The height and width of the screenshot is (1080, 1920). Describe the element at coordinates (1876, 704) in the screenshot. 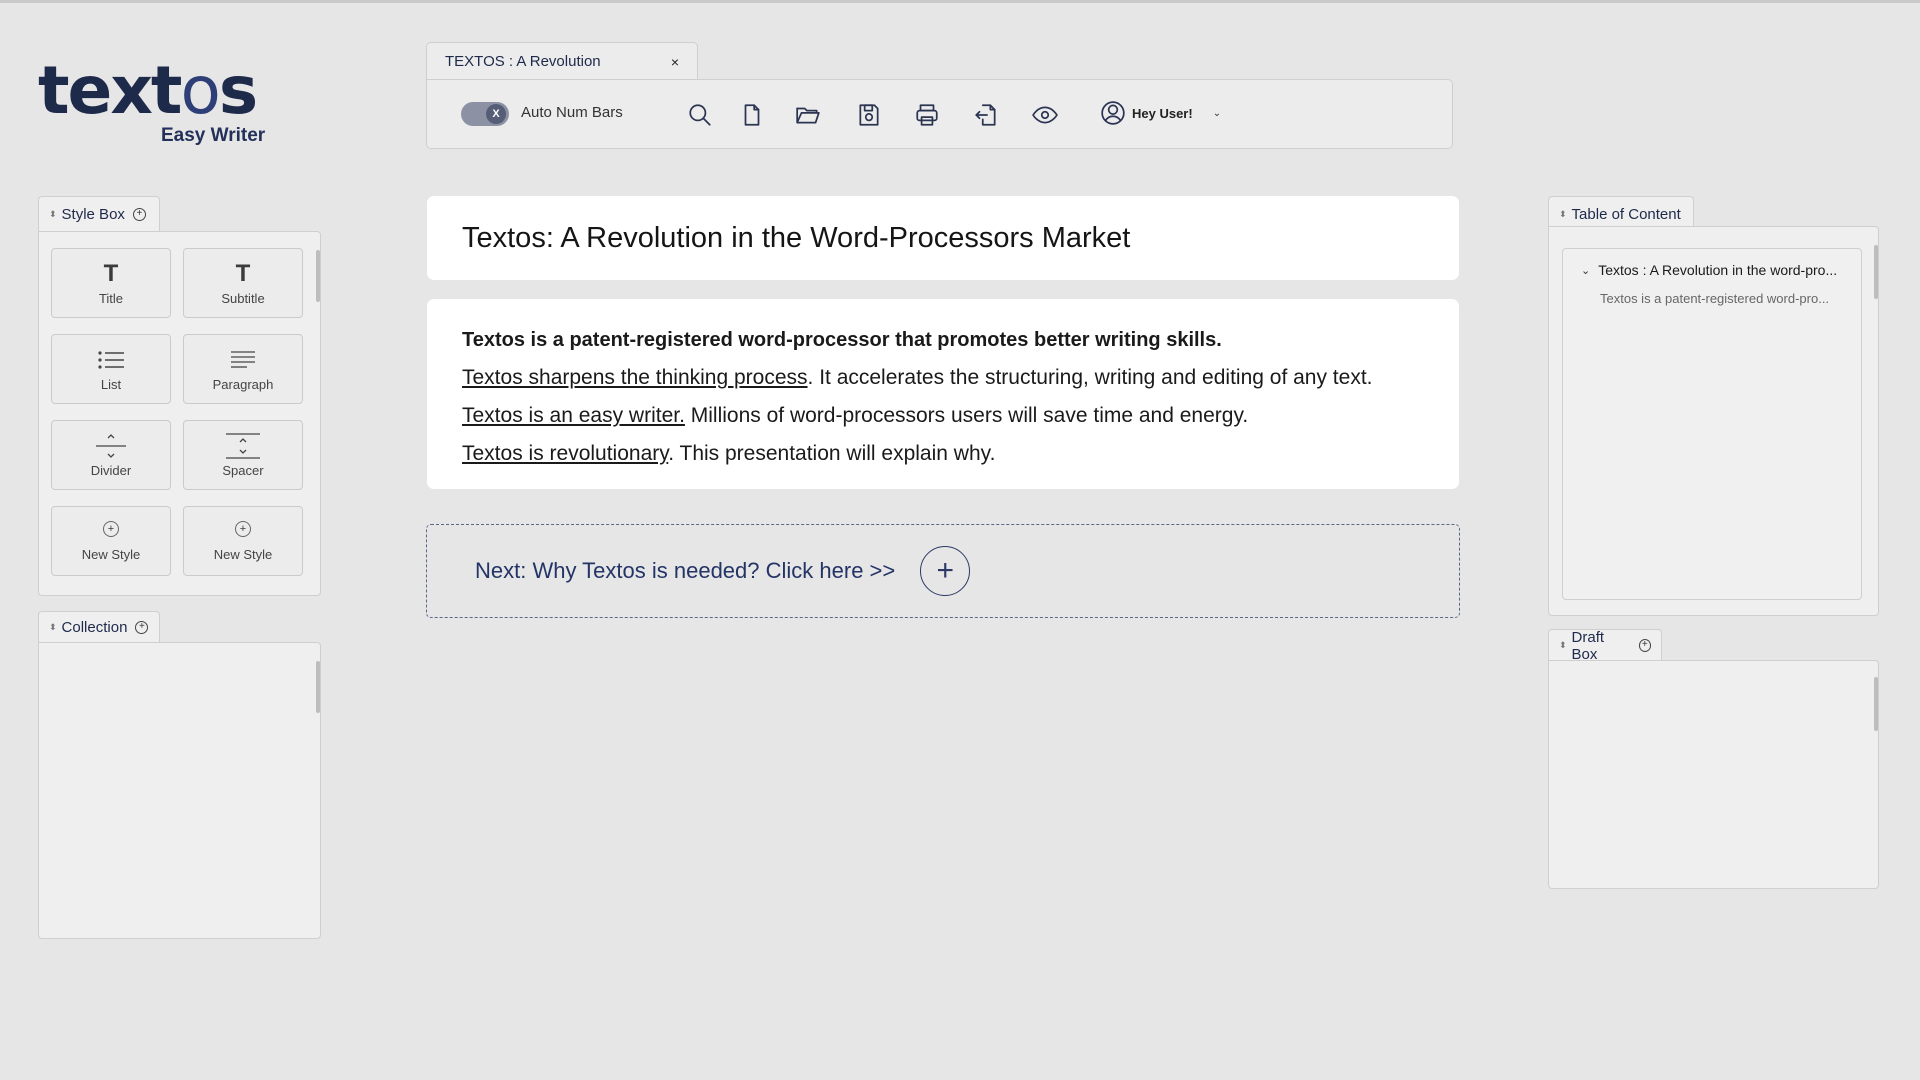

I see `draft-box-scrollbar` at that location.